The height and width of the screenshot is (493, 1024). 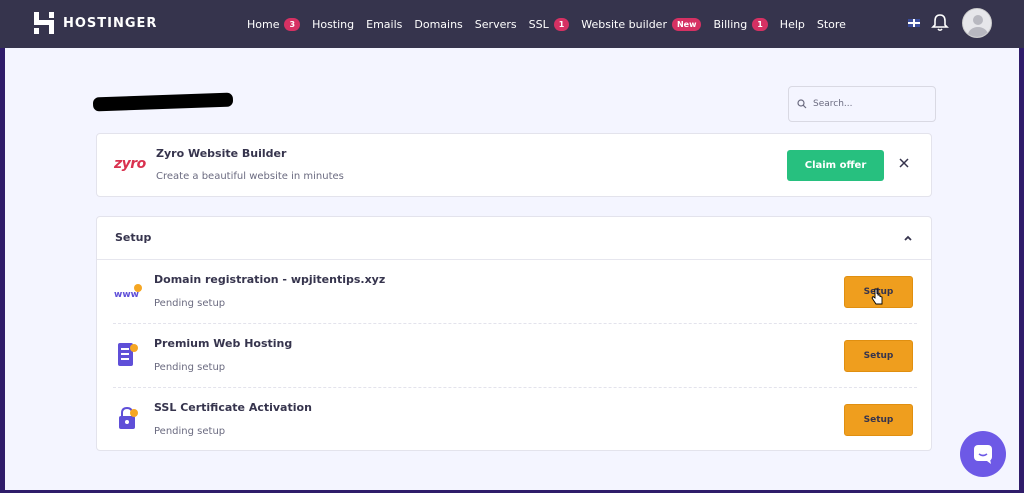 I want to click on brand-name: HOSTINGER, so click(x=110, y=23).